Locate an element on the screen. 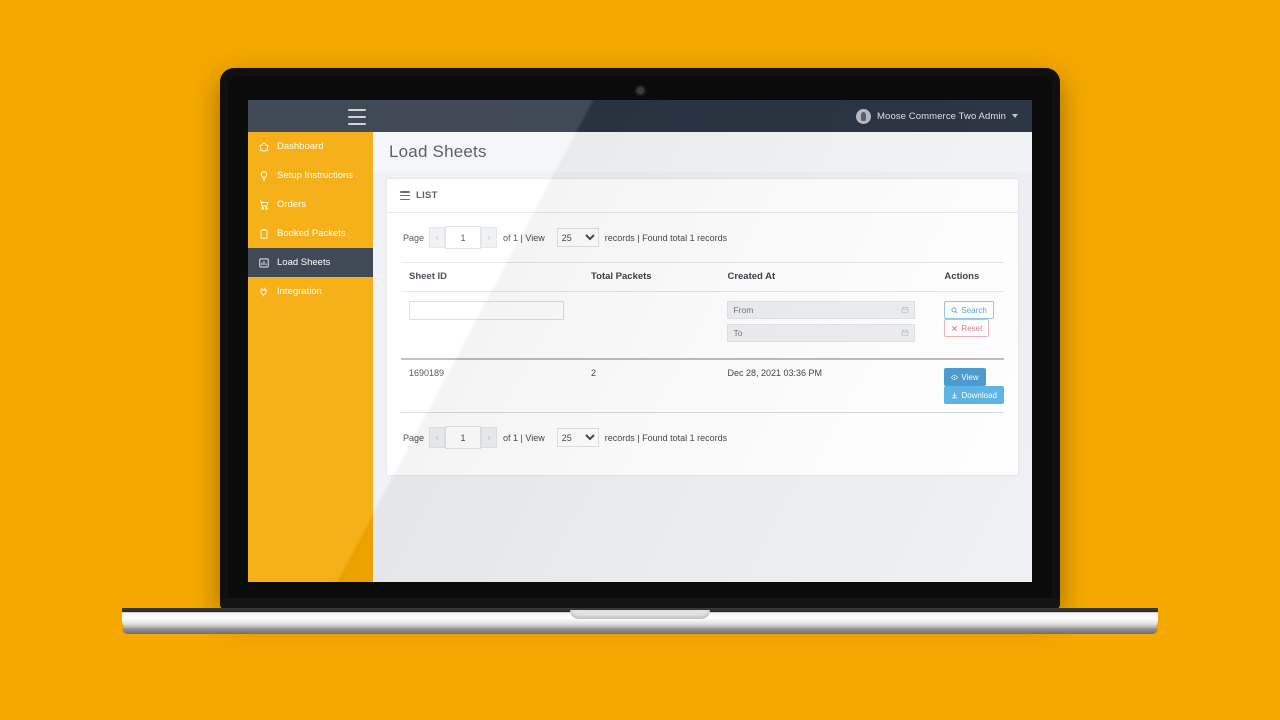  reset-button: Reset is located at coordinates (967, 328).